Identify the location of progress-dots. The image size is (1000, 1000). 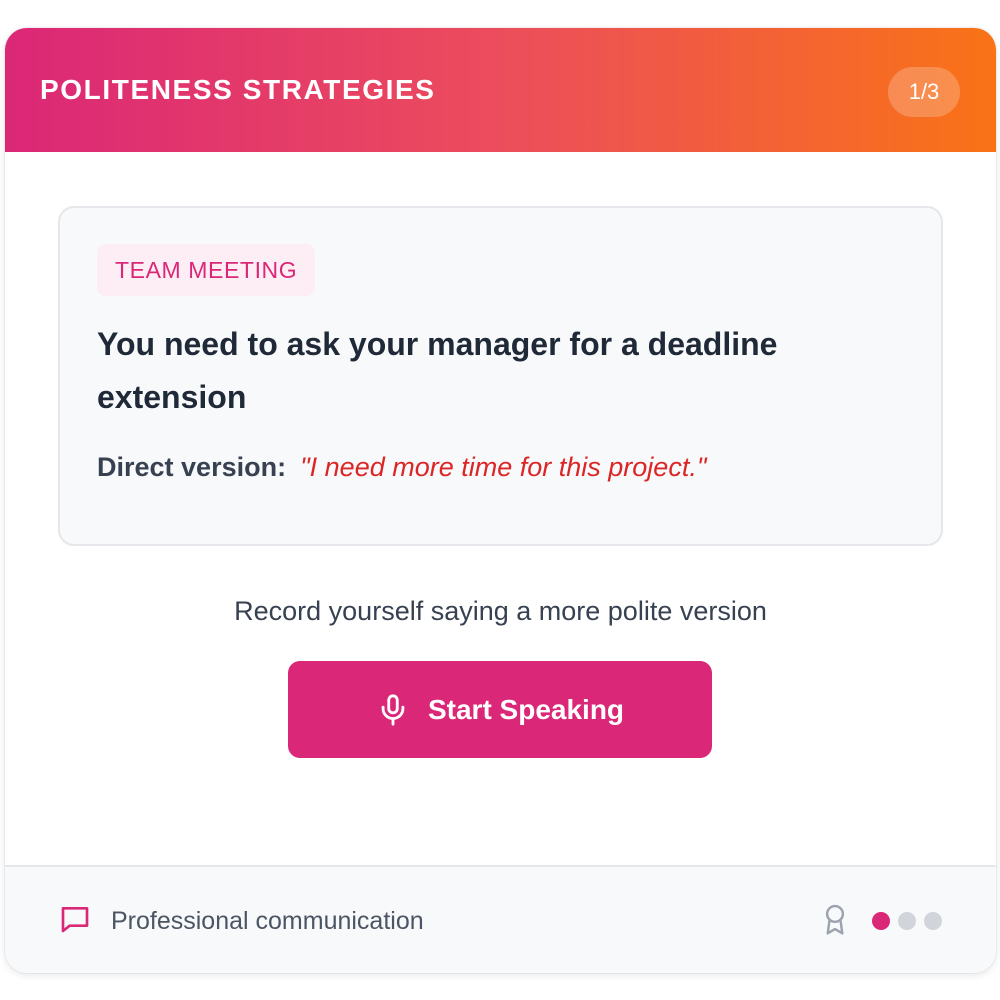
(907, 921).